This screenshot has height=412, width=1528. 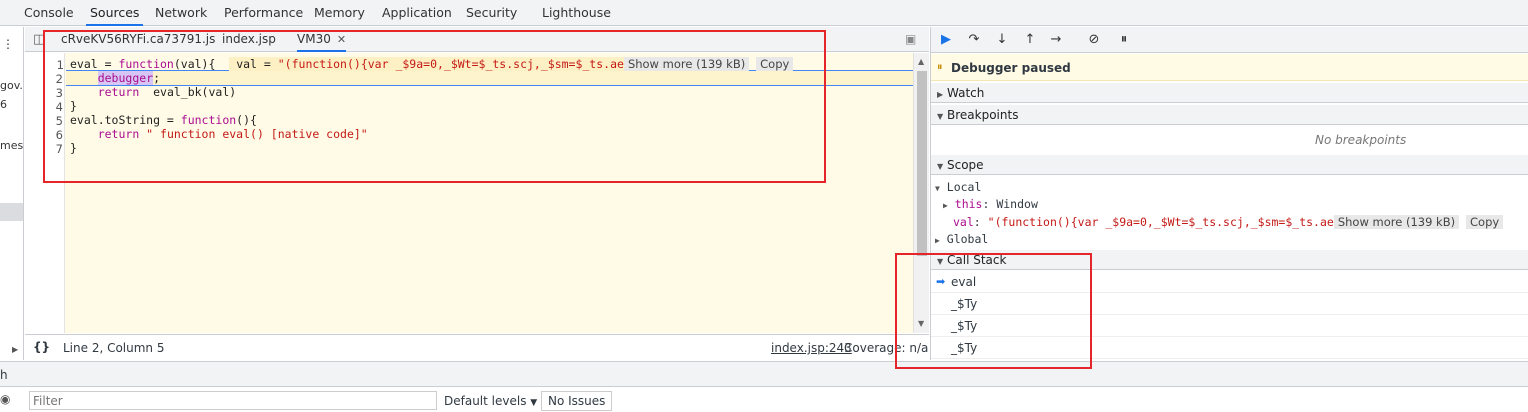 I want to click on scope-global: ▶ Global, so click(x=961, y=239).